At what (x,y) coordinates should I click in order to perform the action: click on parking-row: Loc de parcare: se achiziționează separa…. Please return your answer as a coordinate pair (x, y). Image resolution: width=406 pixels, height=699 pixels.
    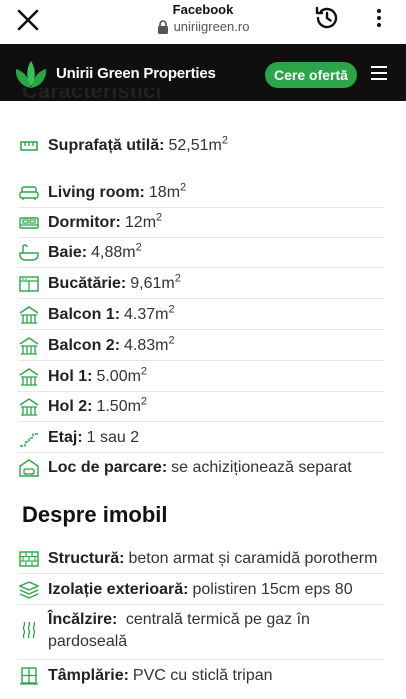
    Looking at the image, I should click on (201, 468).